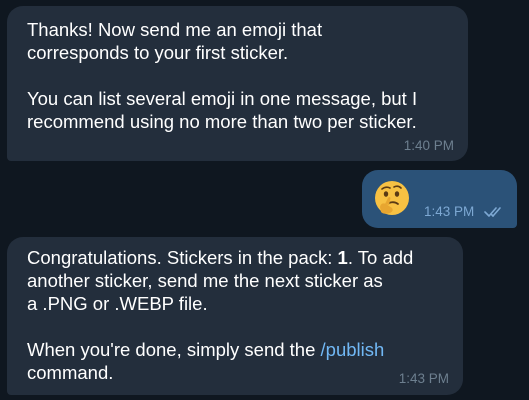 The image size is (529, 400). I want to click on double-check-icon, so click(492, 212).